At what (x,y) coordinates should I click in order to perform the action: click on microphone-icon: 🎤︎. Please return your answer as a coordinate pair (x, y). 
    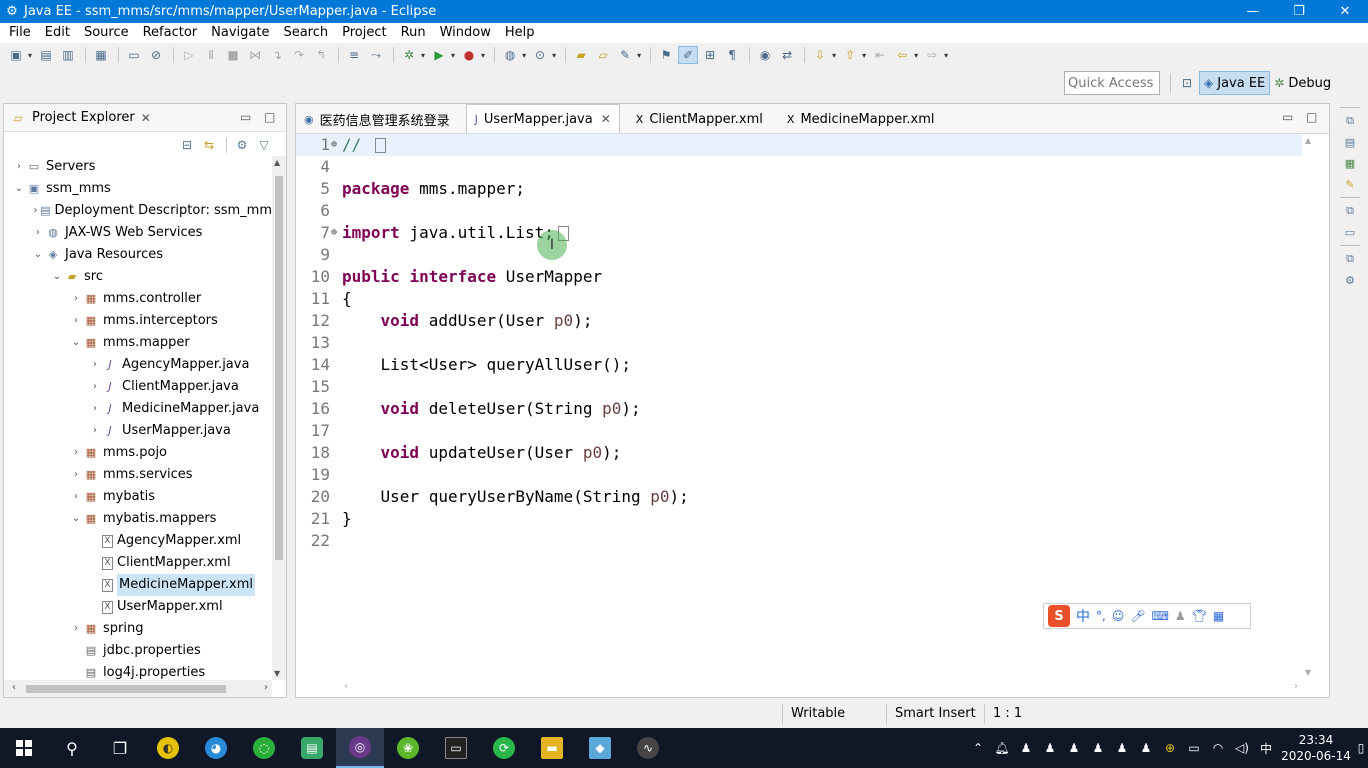
    Looking at the image, I should click on (1137, 616).